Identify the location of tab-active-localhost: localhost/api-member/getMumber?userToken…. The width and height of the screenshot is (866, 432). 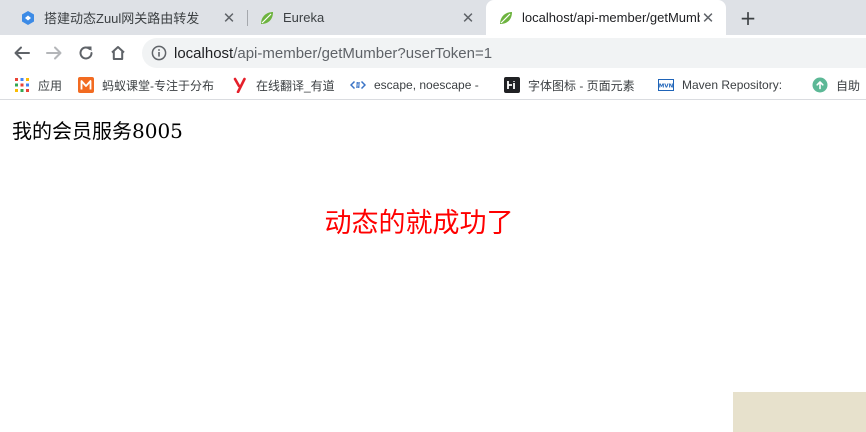
(606, 17).